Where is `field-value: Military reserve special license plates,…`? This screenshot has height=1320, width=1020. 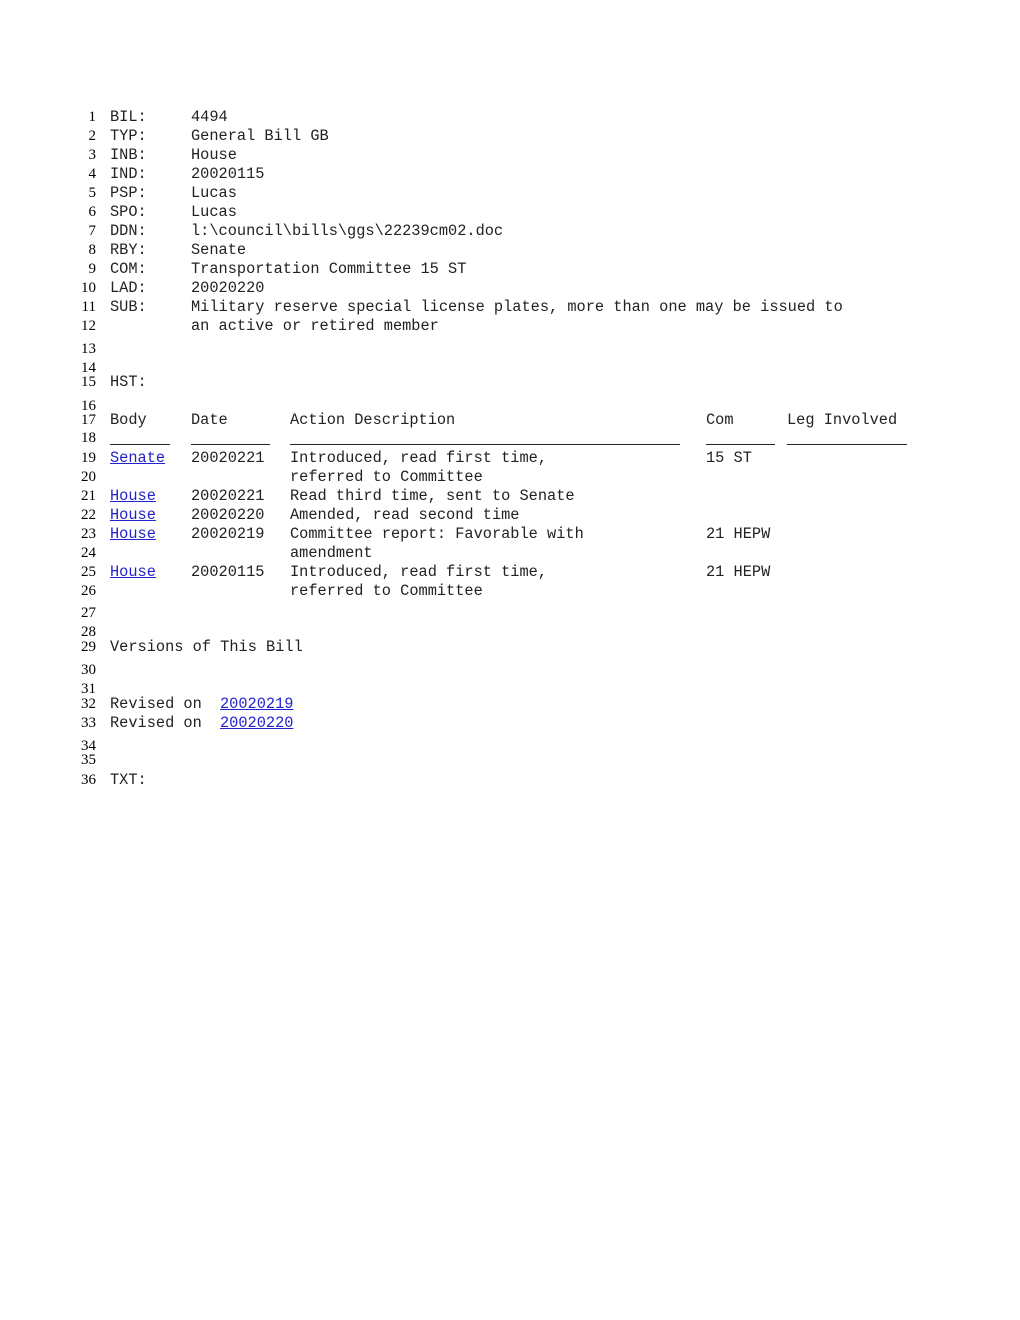
field-value: Military reserve special license plates,… is located at coordinates (517, 307).